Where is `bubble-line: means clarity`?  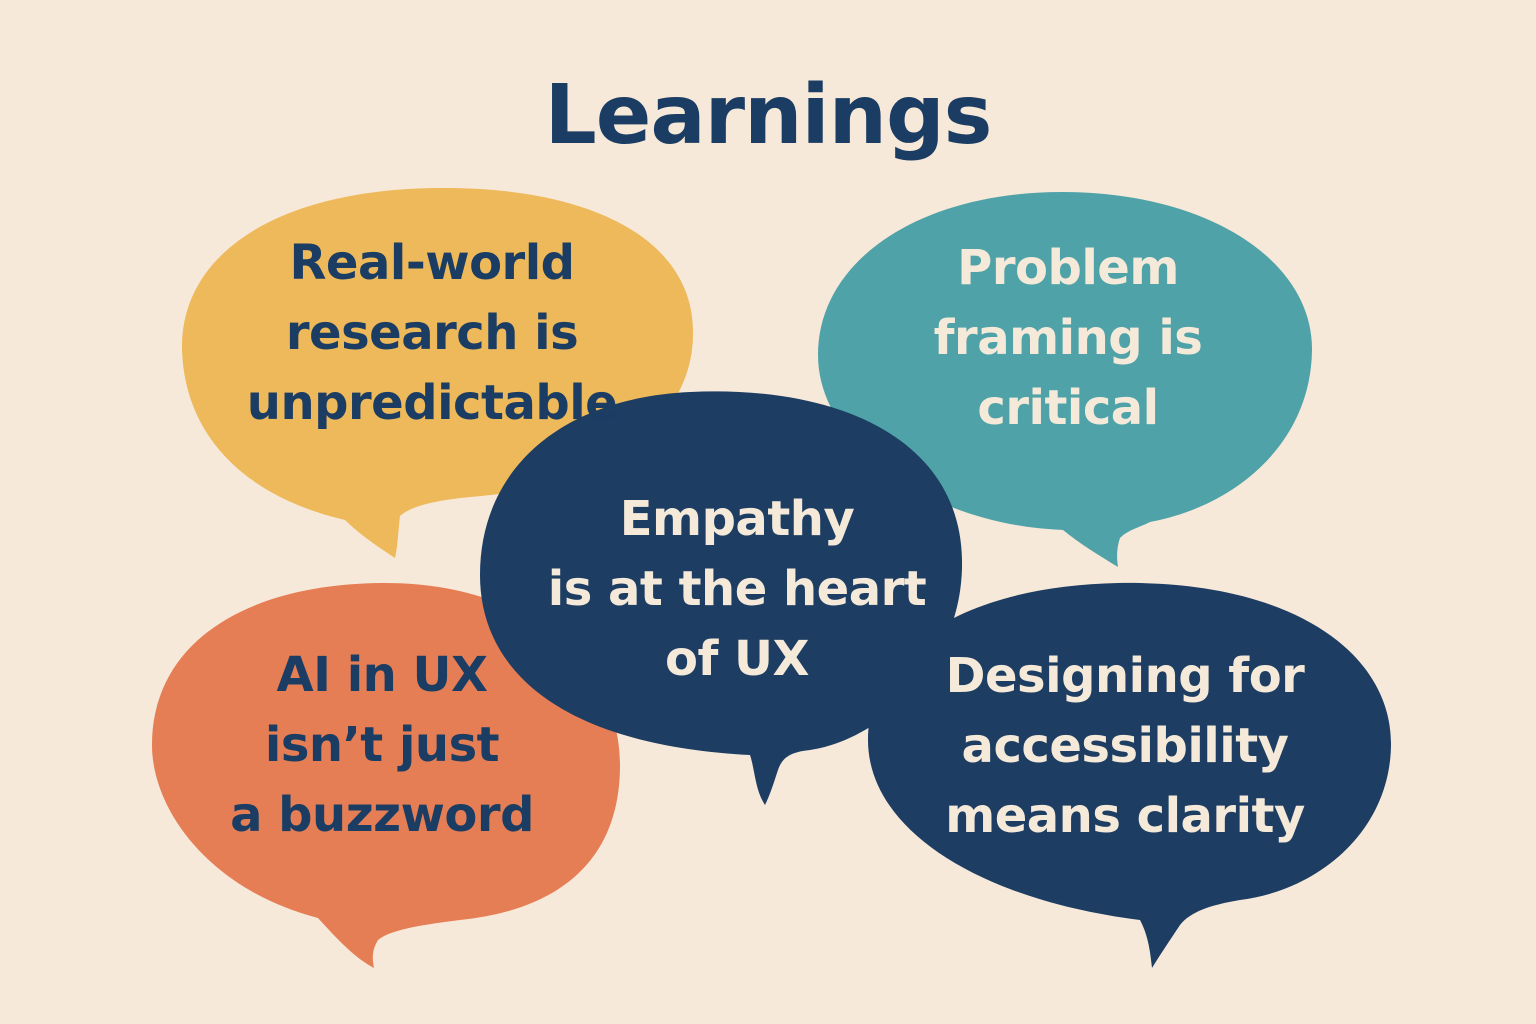 bubble-line: means clarity is located at coordinates (1125, 816).